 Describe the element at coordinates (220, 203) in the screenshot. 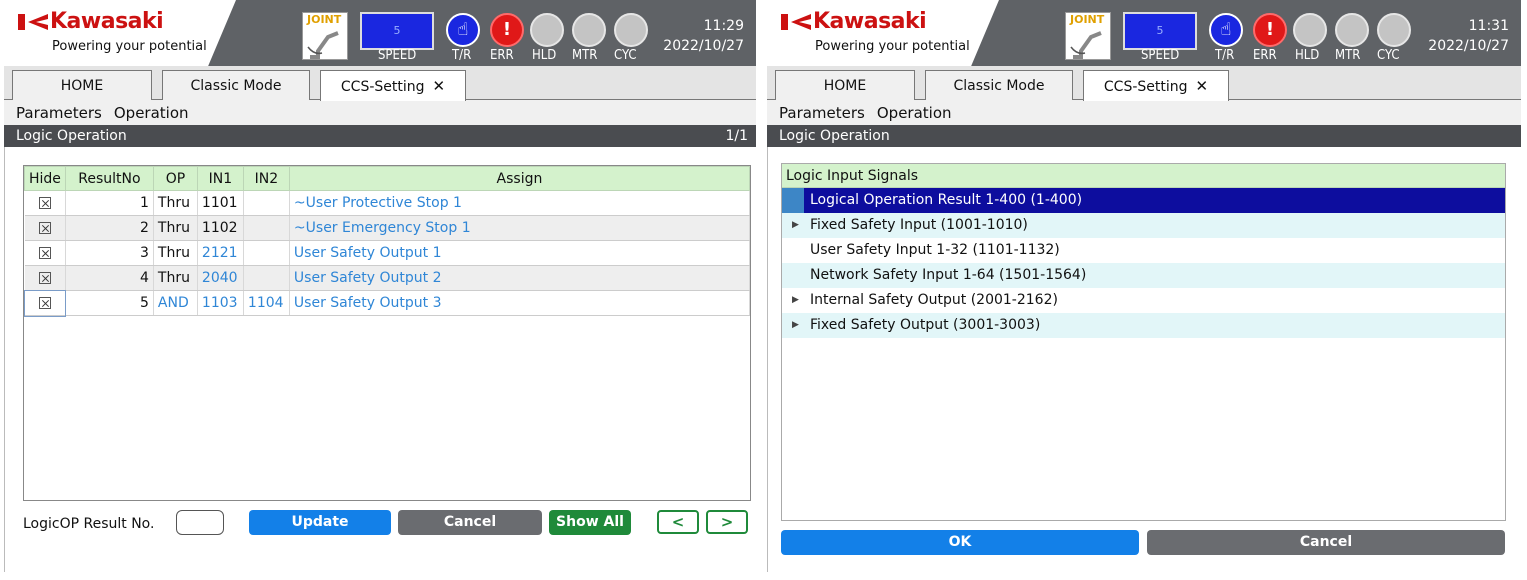

I see `in1-cell: 1101` at that location.